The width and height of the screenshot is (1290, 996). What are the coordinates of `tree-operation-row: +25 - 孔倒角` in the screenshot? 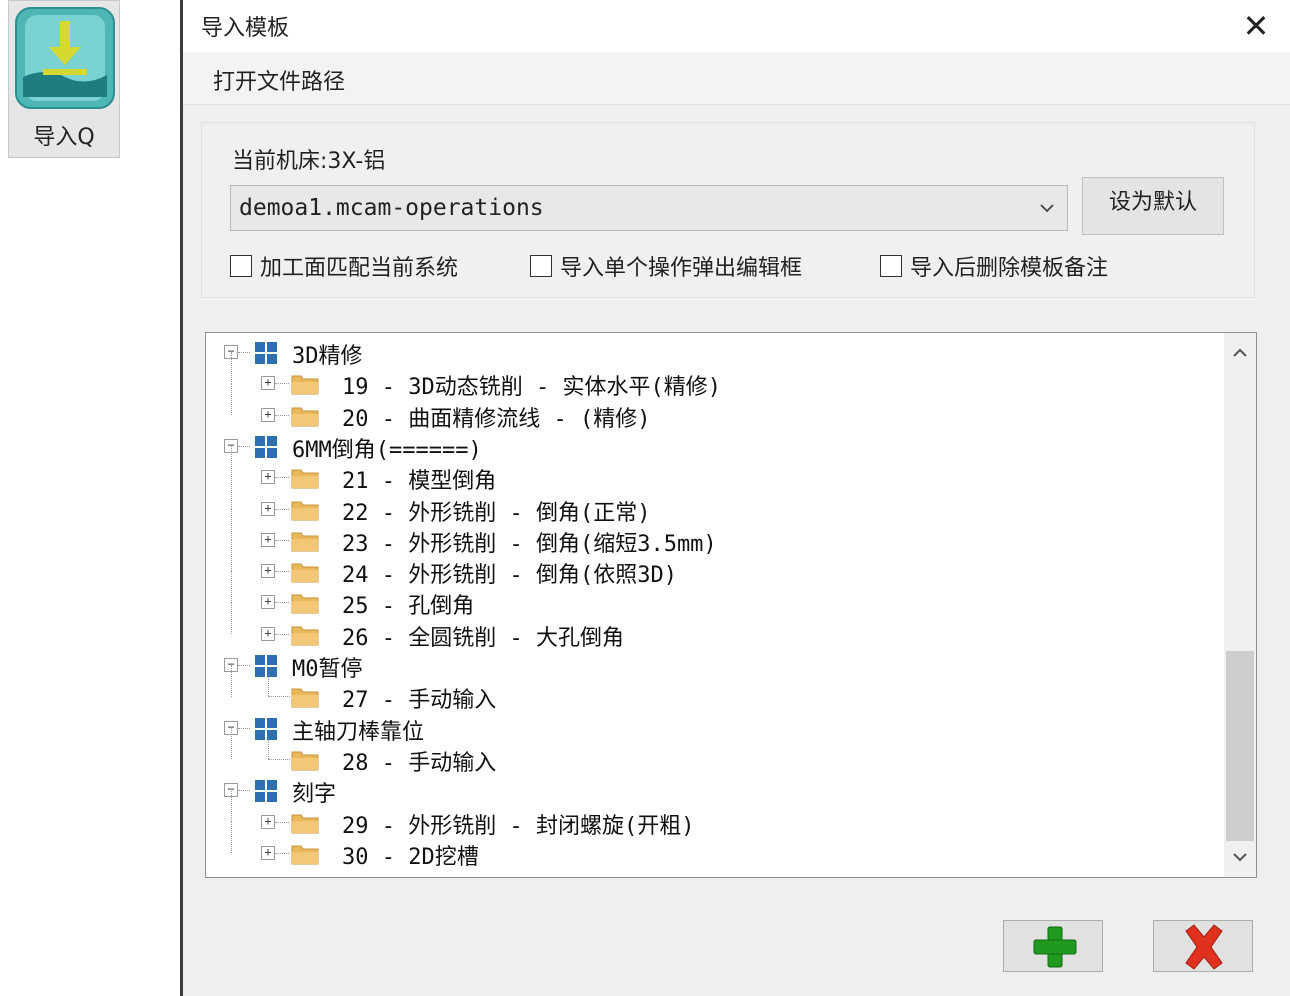 It's located at (711, 595).